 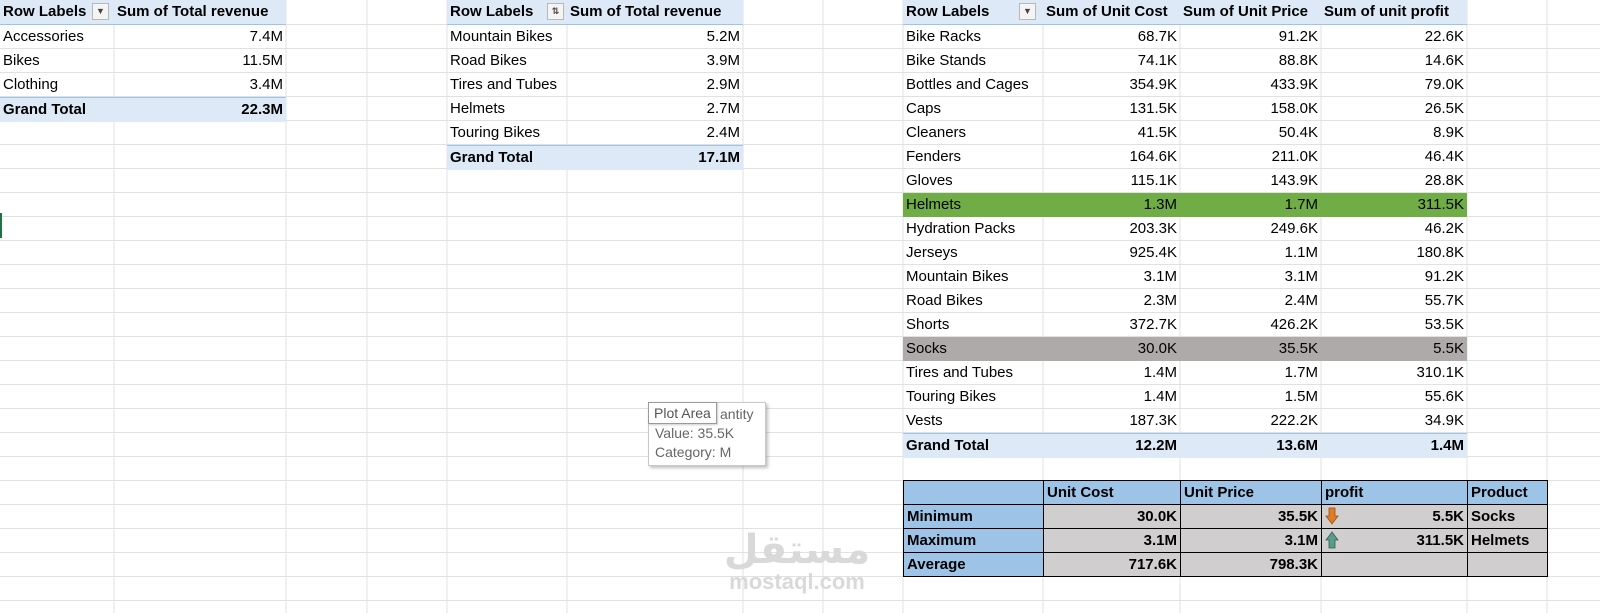 What do you see at coordinates (1185, 157) in the screenshot?
I see `pivot-row: Fenders 164.6K 211.0K 46.4K` at bounding box center [1185, 157].